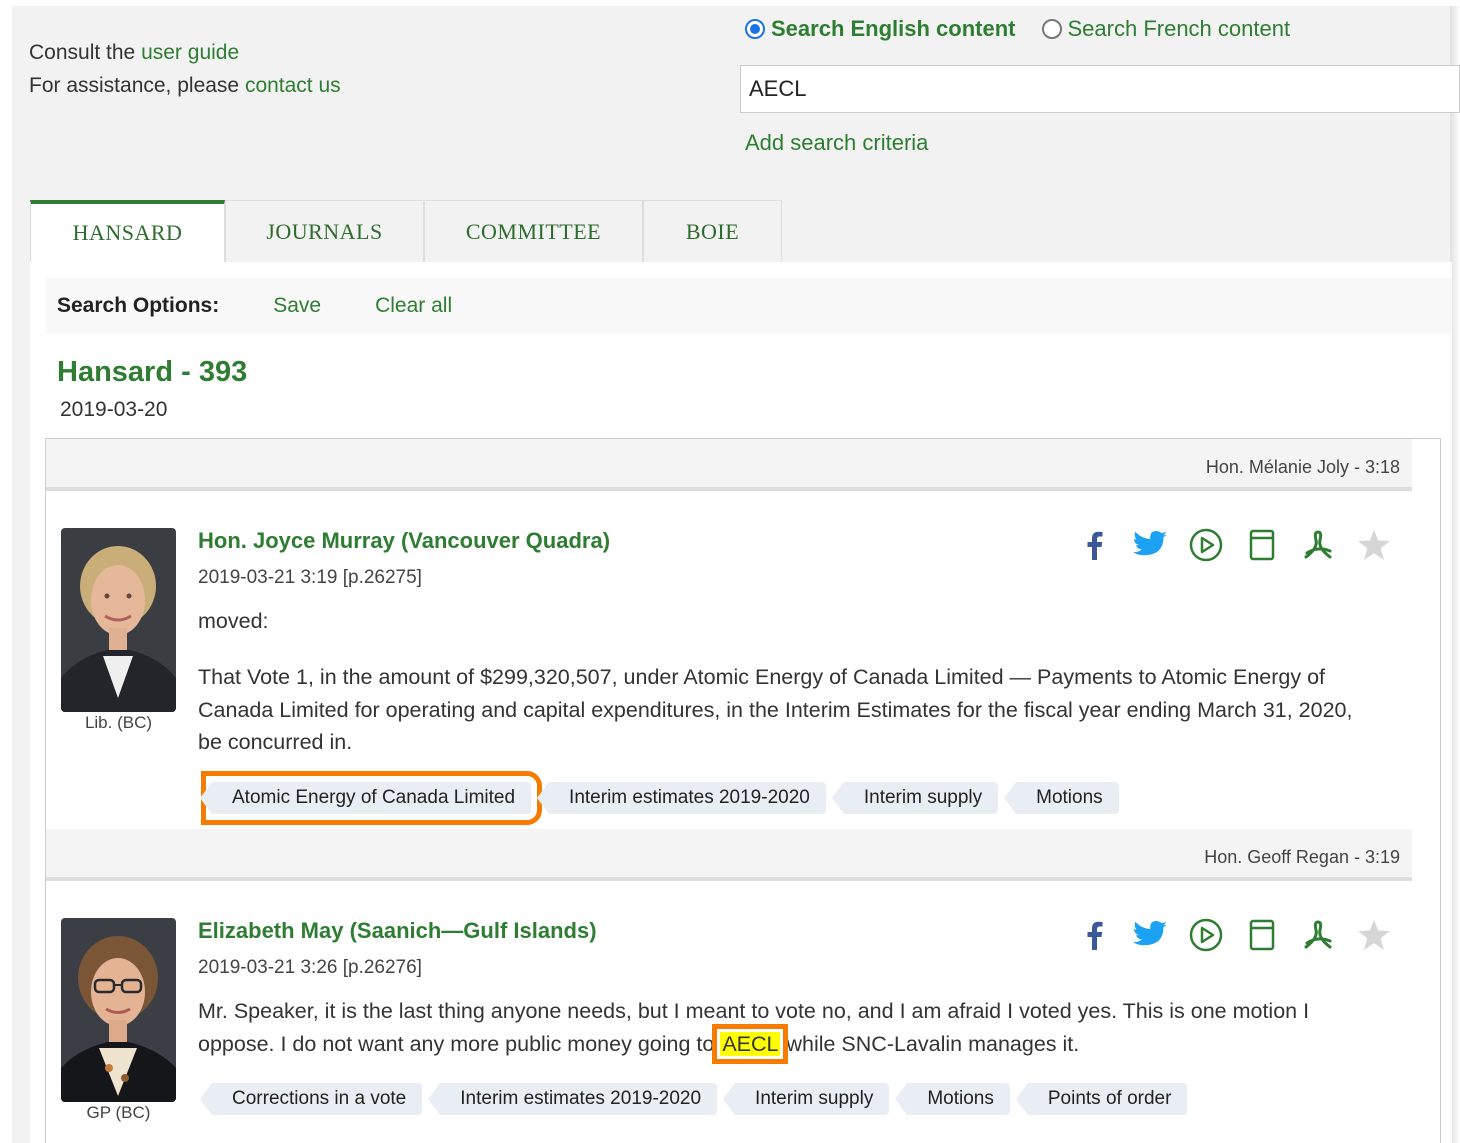  I want to click on previous-speaker-bar: Hon. Mélanie Joly - 3:18, so click(729, 465).